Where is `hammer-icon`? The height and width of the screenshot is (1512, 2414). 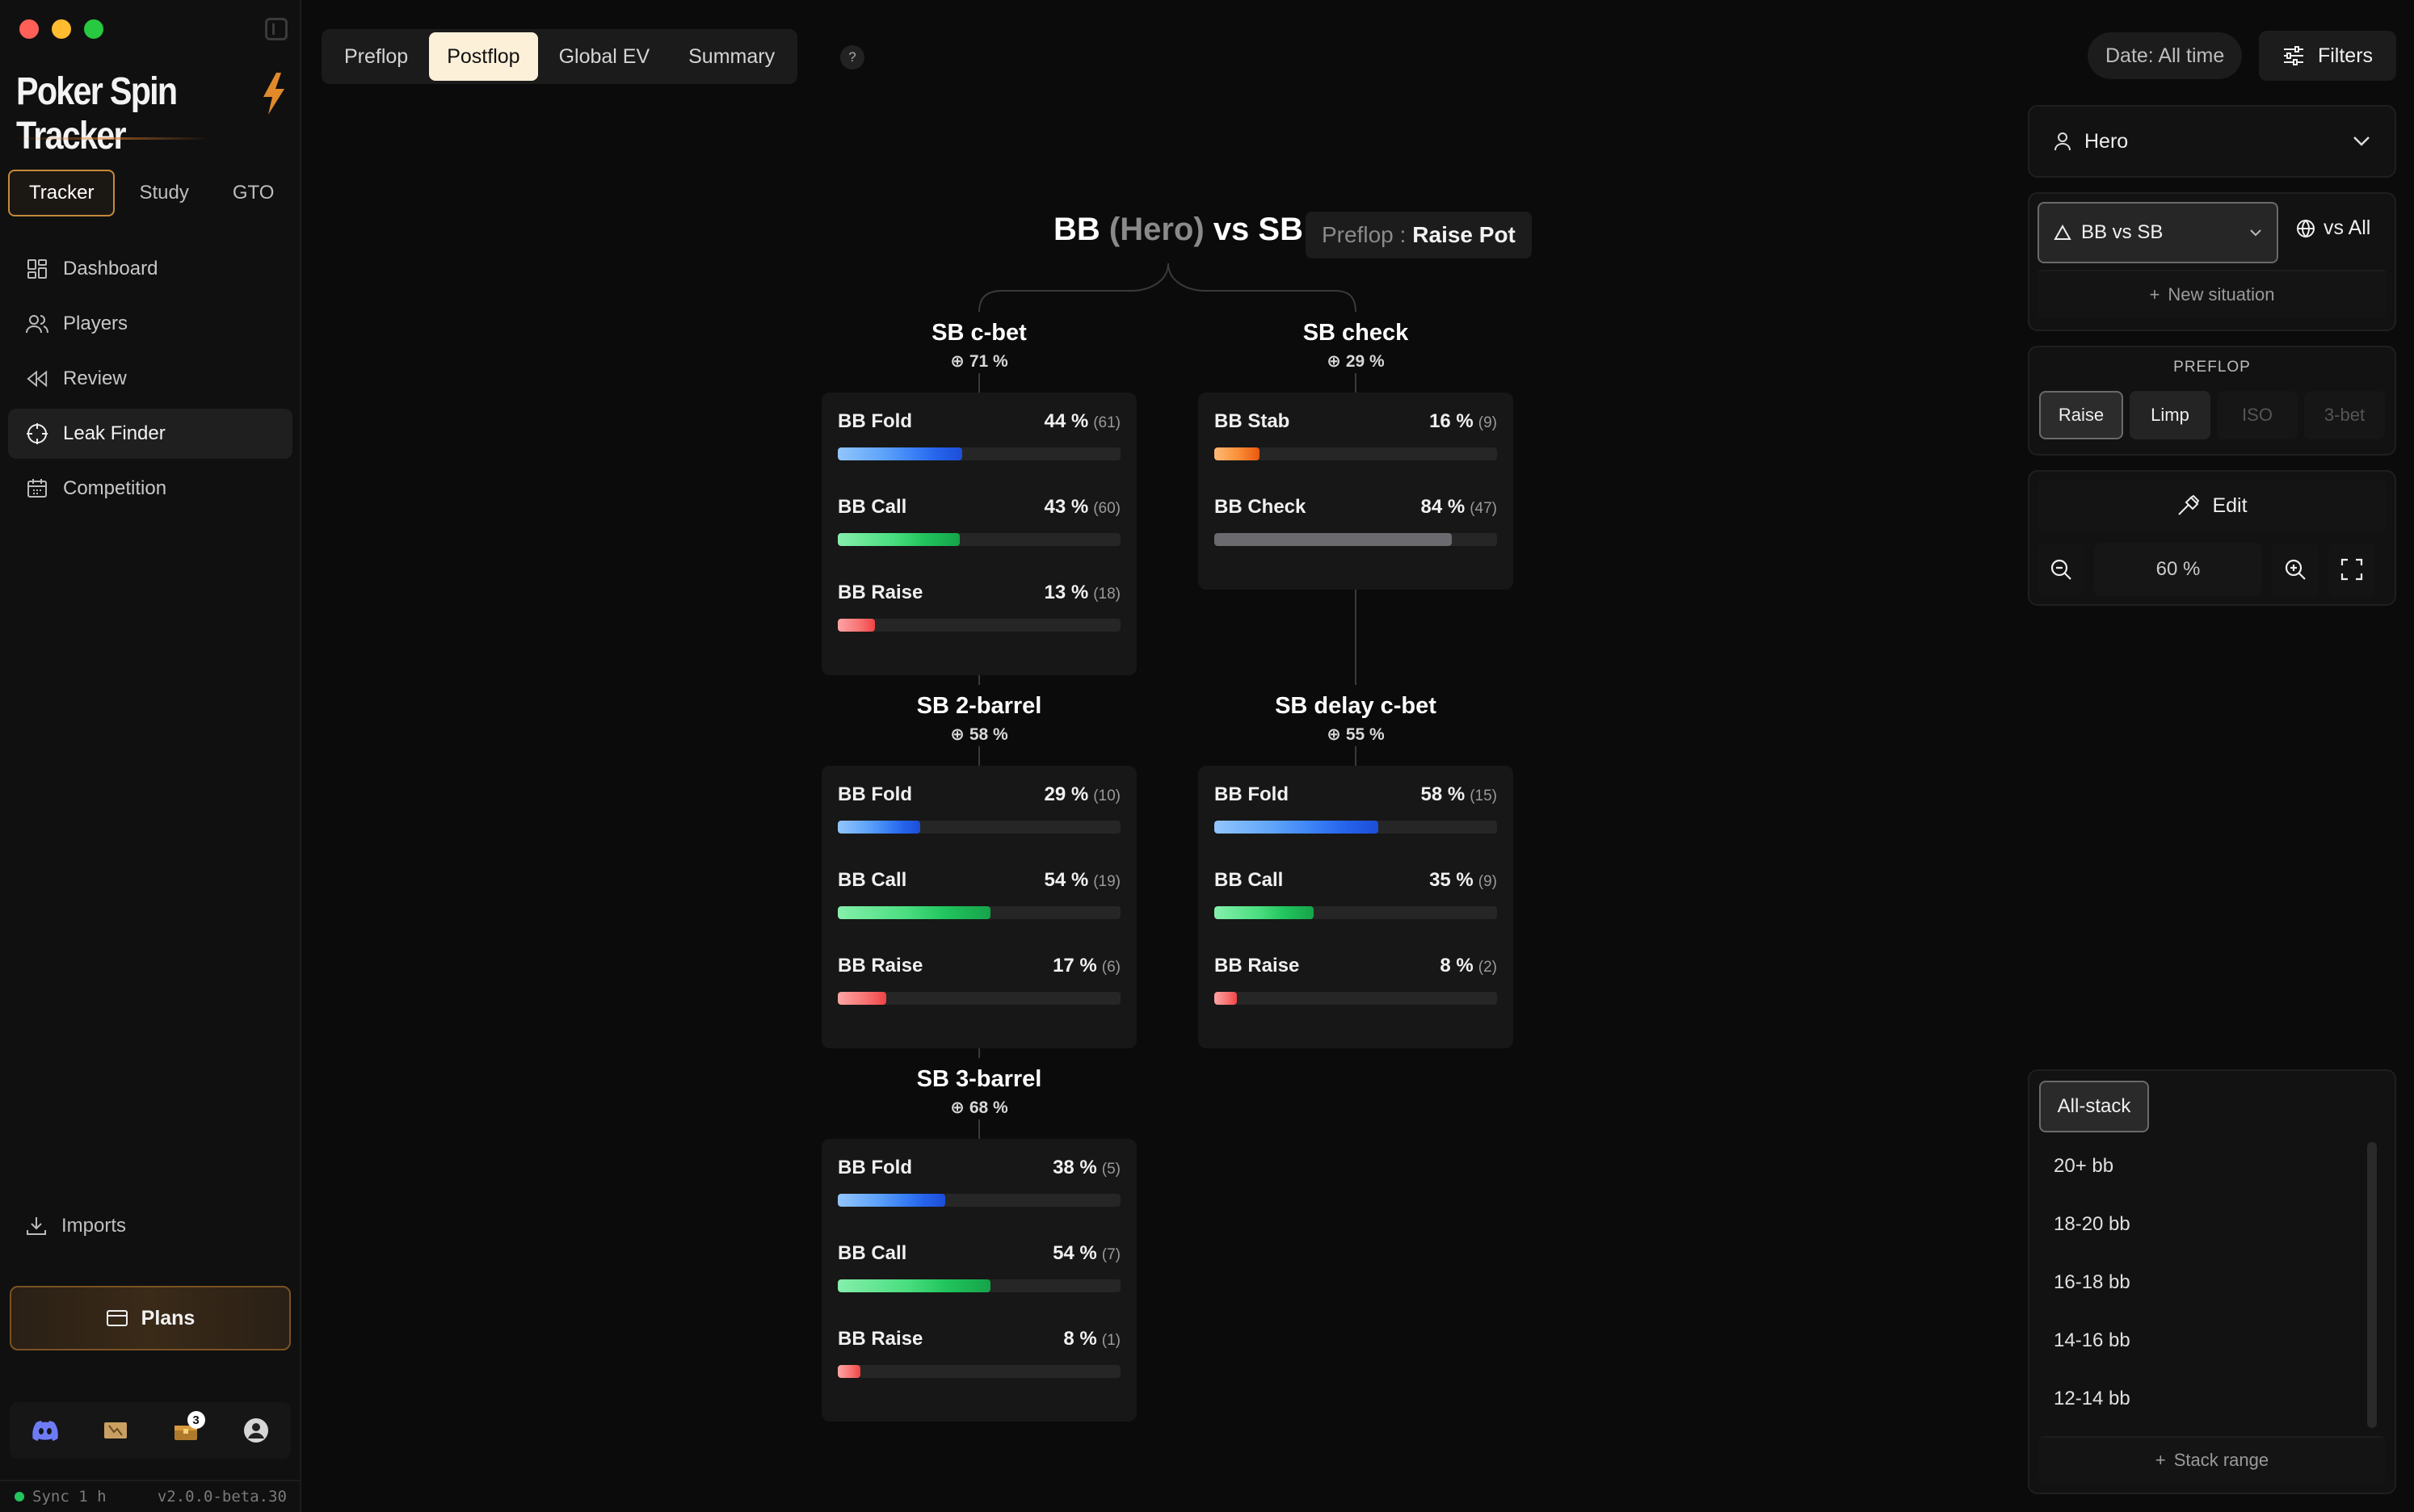
hammer-icon is located at coordinates (2189, 504).